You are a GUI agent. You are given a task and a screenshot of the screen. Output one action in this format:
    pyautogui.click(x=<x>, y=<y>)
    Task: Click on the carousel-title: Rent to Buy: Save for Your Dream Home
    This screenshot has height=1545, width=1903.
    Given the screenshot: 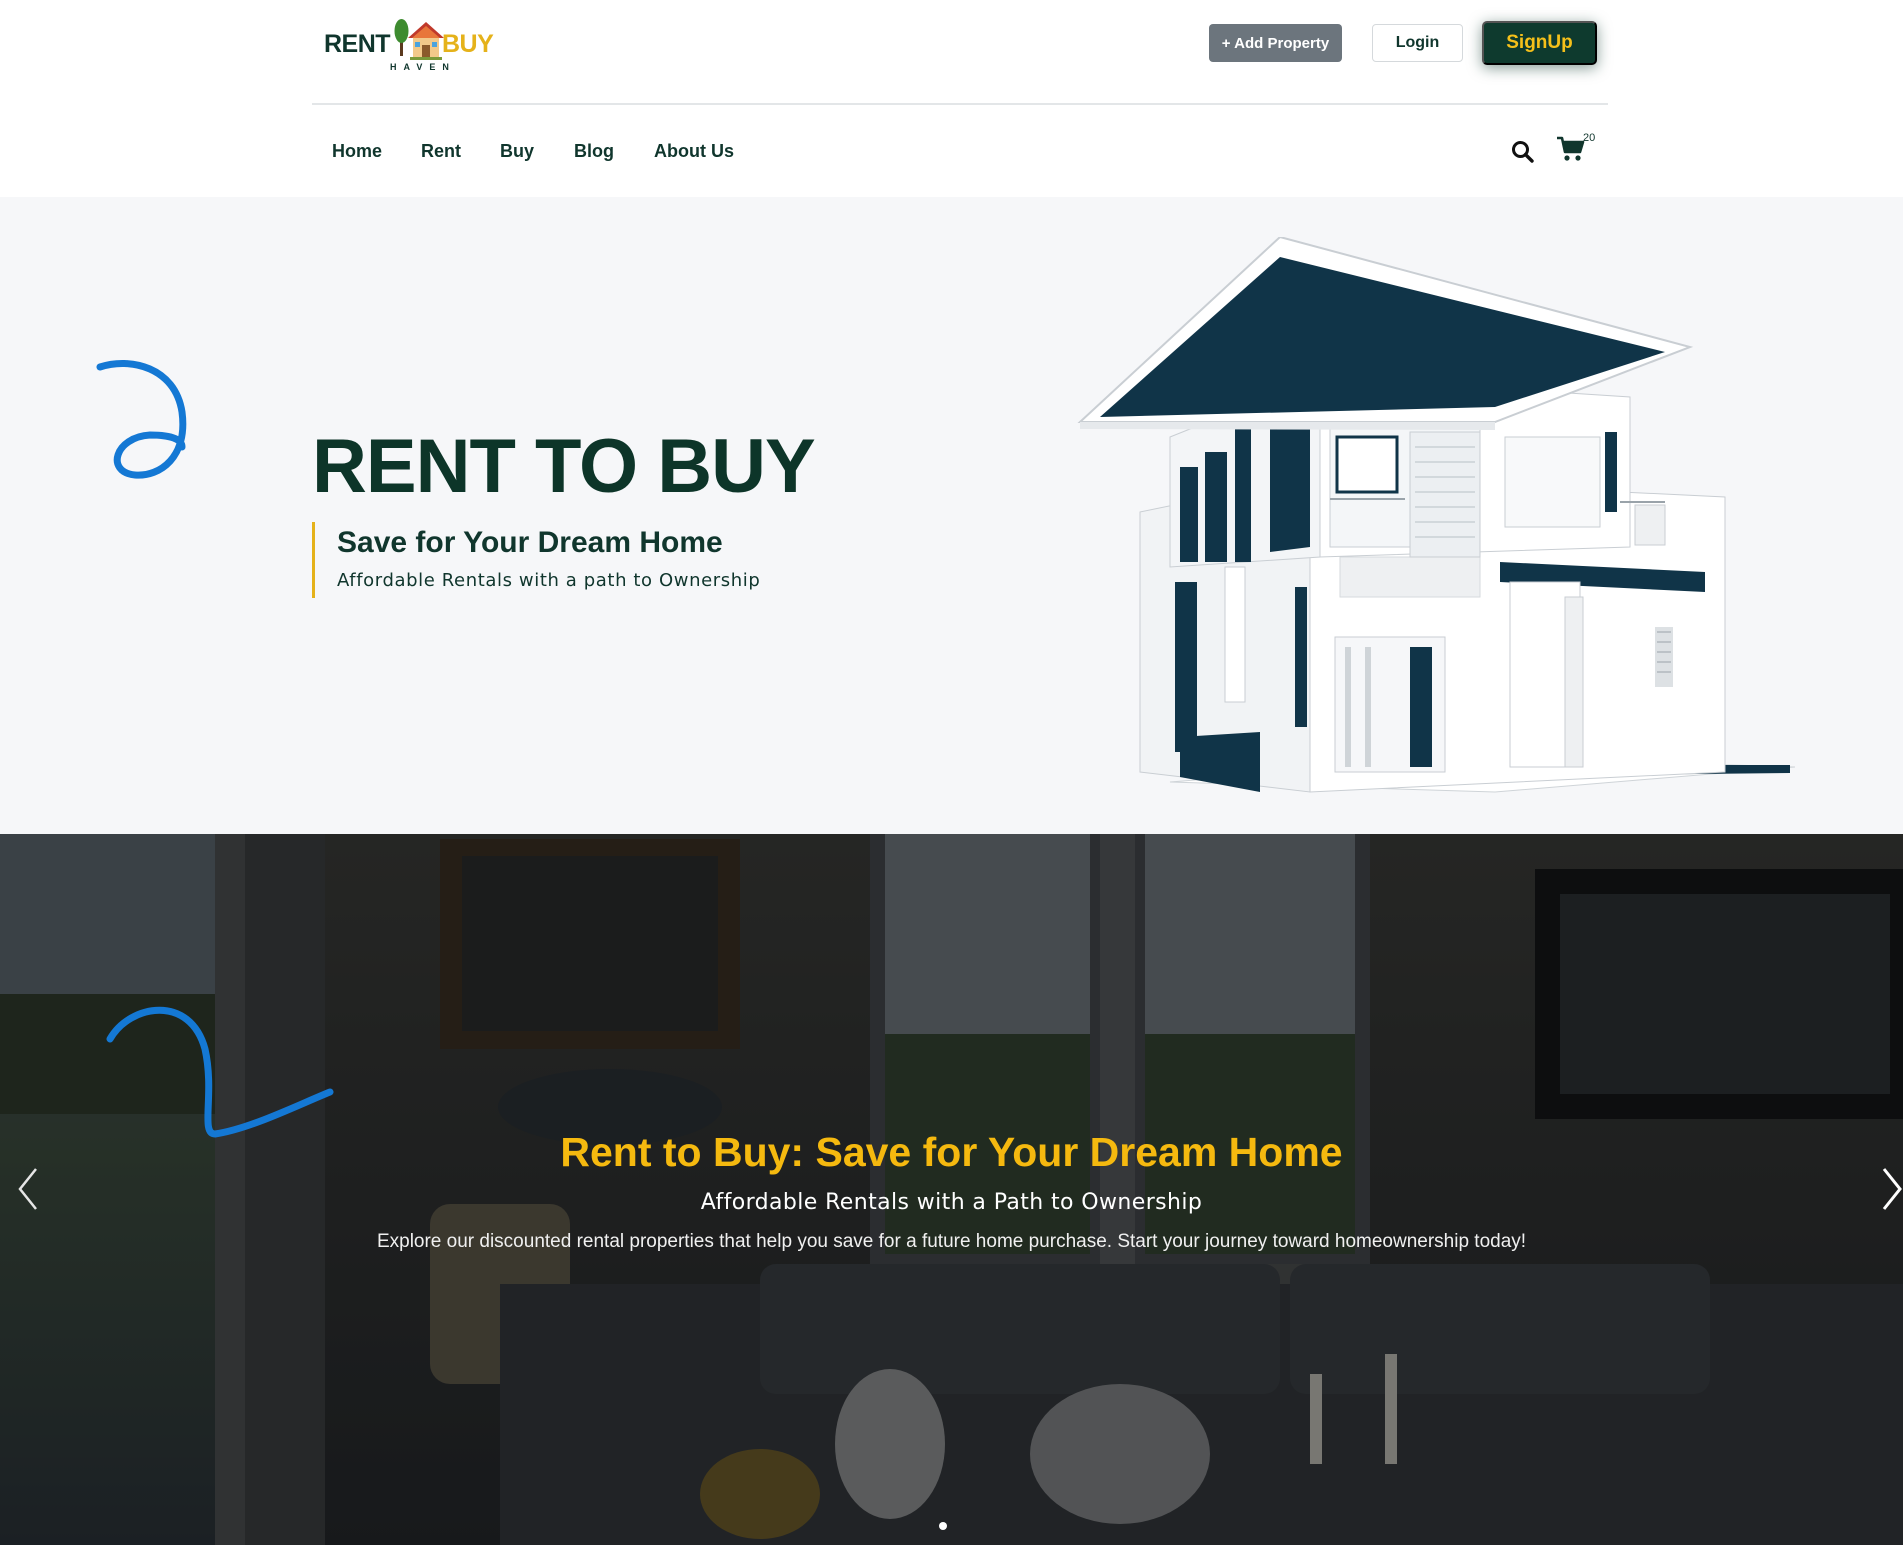 What is the action you would take?
    pyautogui.click(x=951, y=1152)
    